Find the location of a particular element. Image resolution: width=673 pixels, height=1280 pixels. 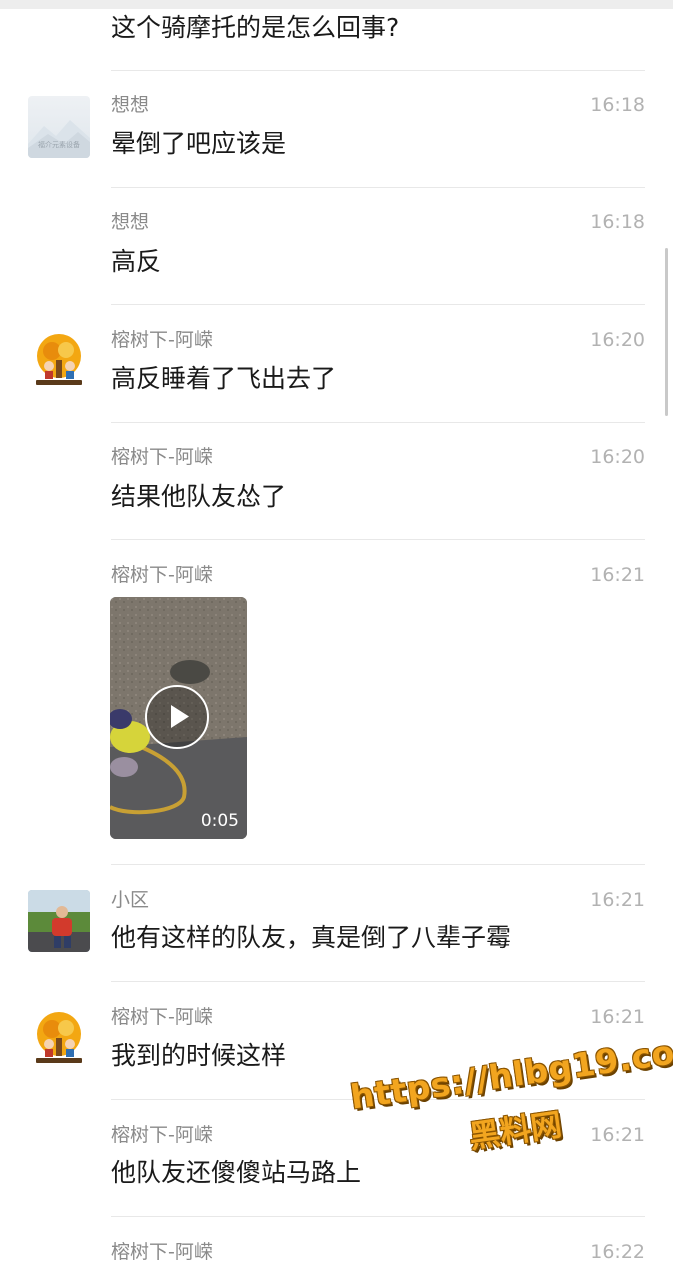

avatar-caption: 福介元素设备 is located at coordinates (59, 145).